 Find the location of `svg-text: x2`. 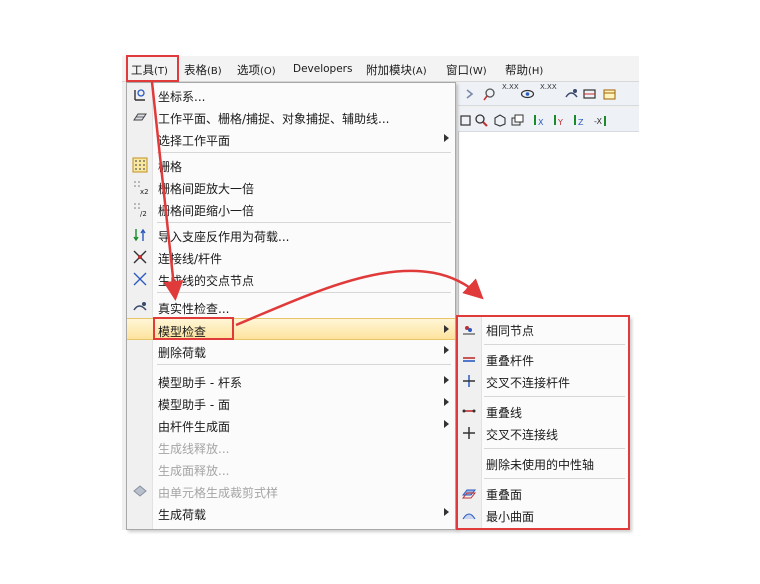

svg-text: x2 is located at coordinates (144, 191).